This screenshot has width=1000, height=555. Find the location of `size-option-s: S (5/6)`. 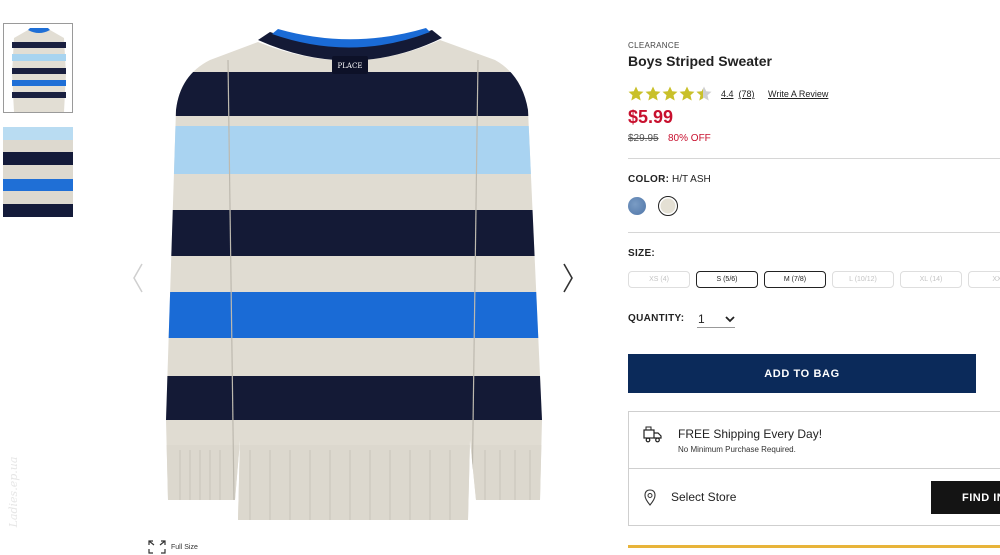

size-option-s: S (5/6) is located at coordinates (727, 279).